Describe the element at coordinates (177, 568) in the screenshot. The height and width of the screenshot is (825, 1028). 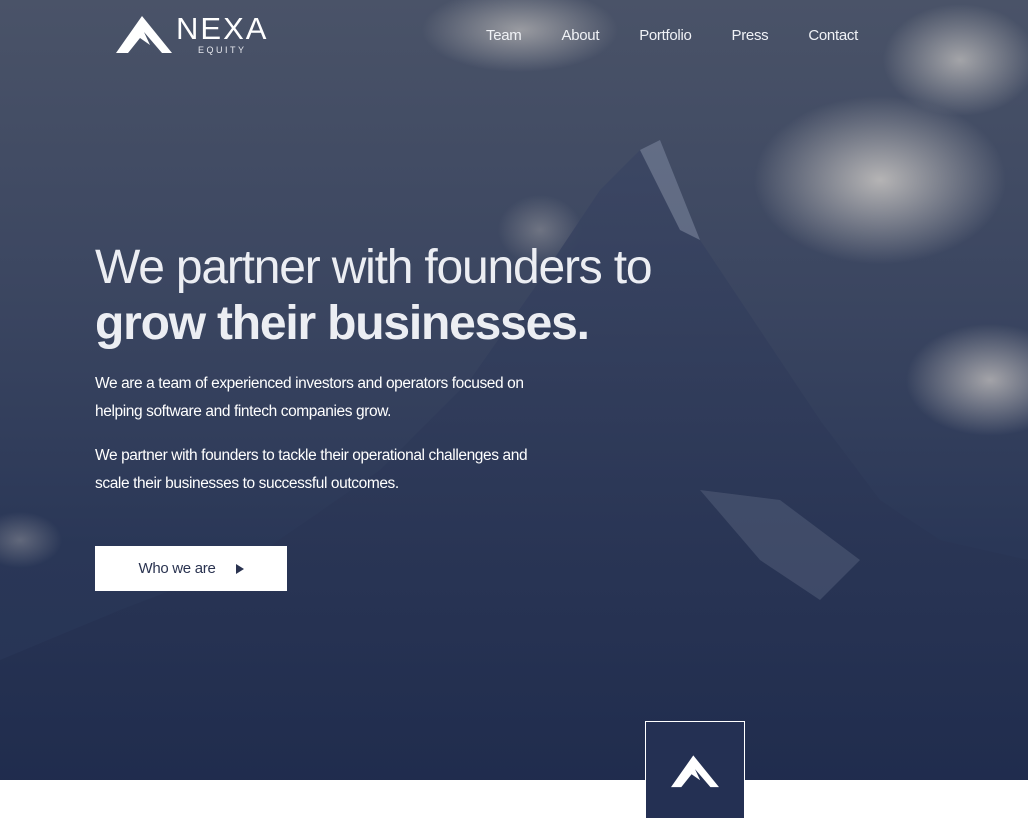
I see `cta-label: Who we are` at that location.